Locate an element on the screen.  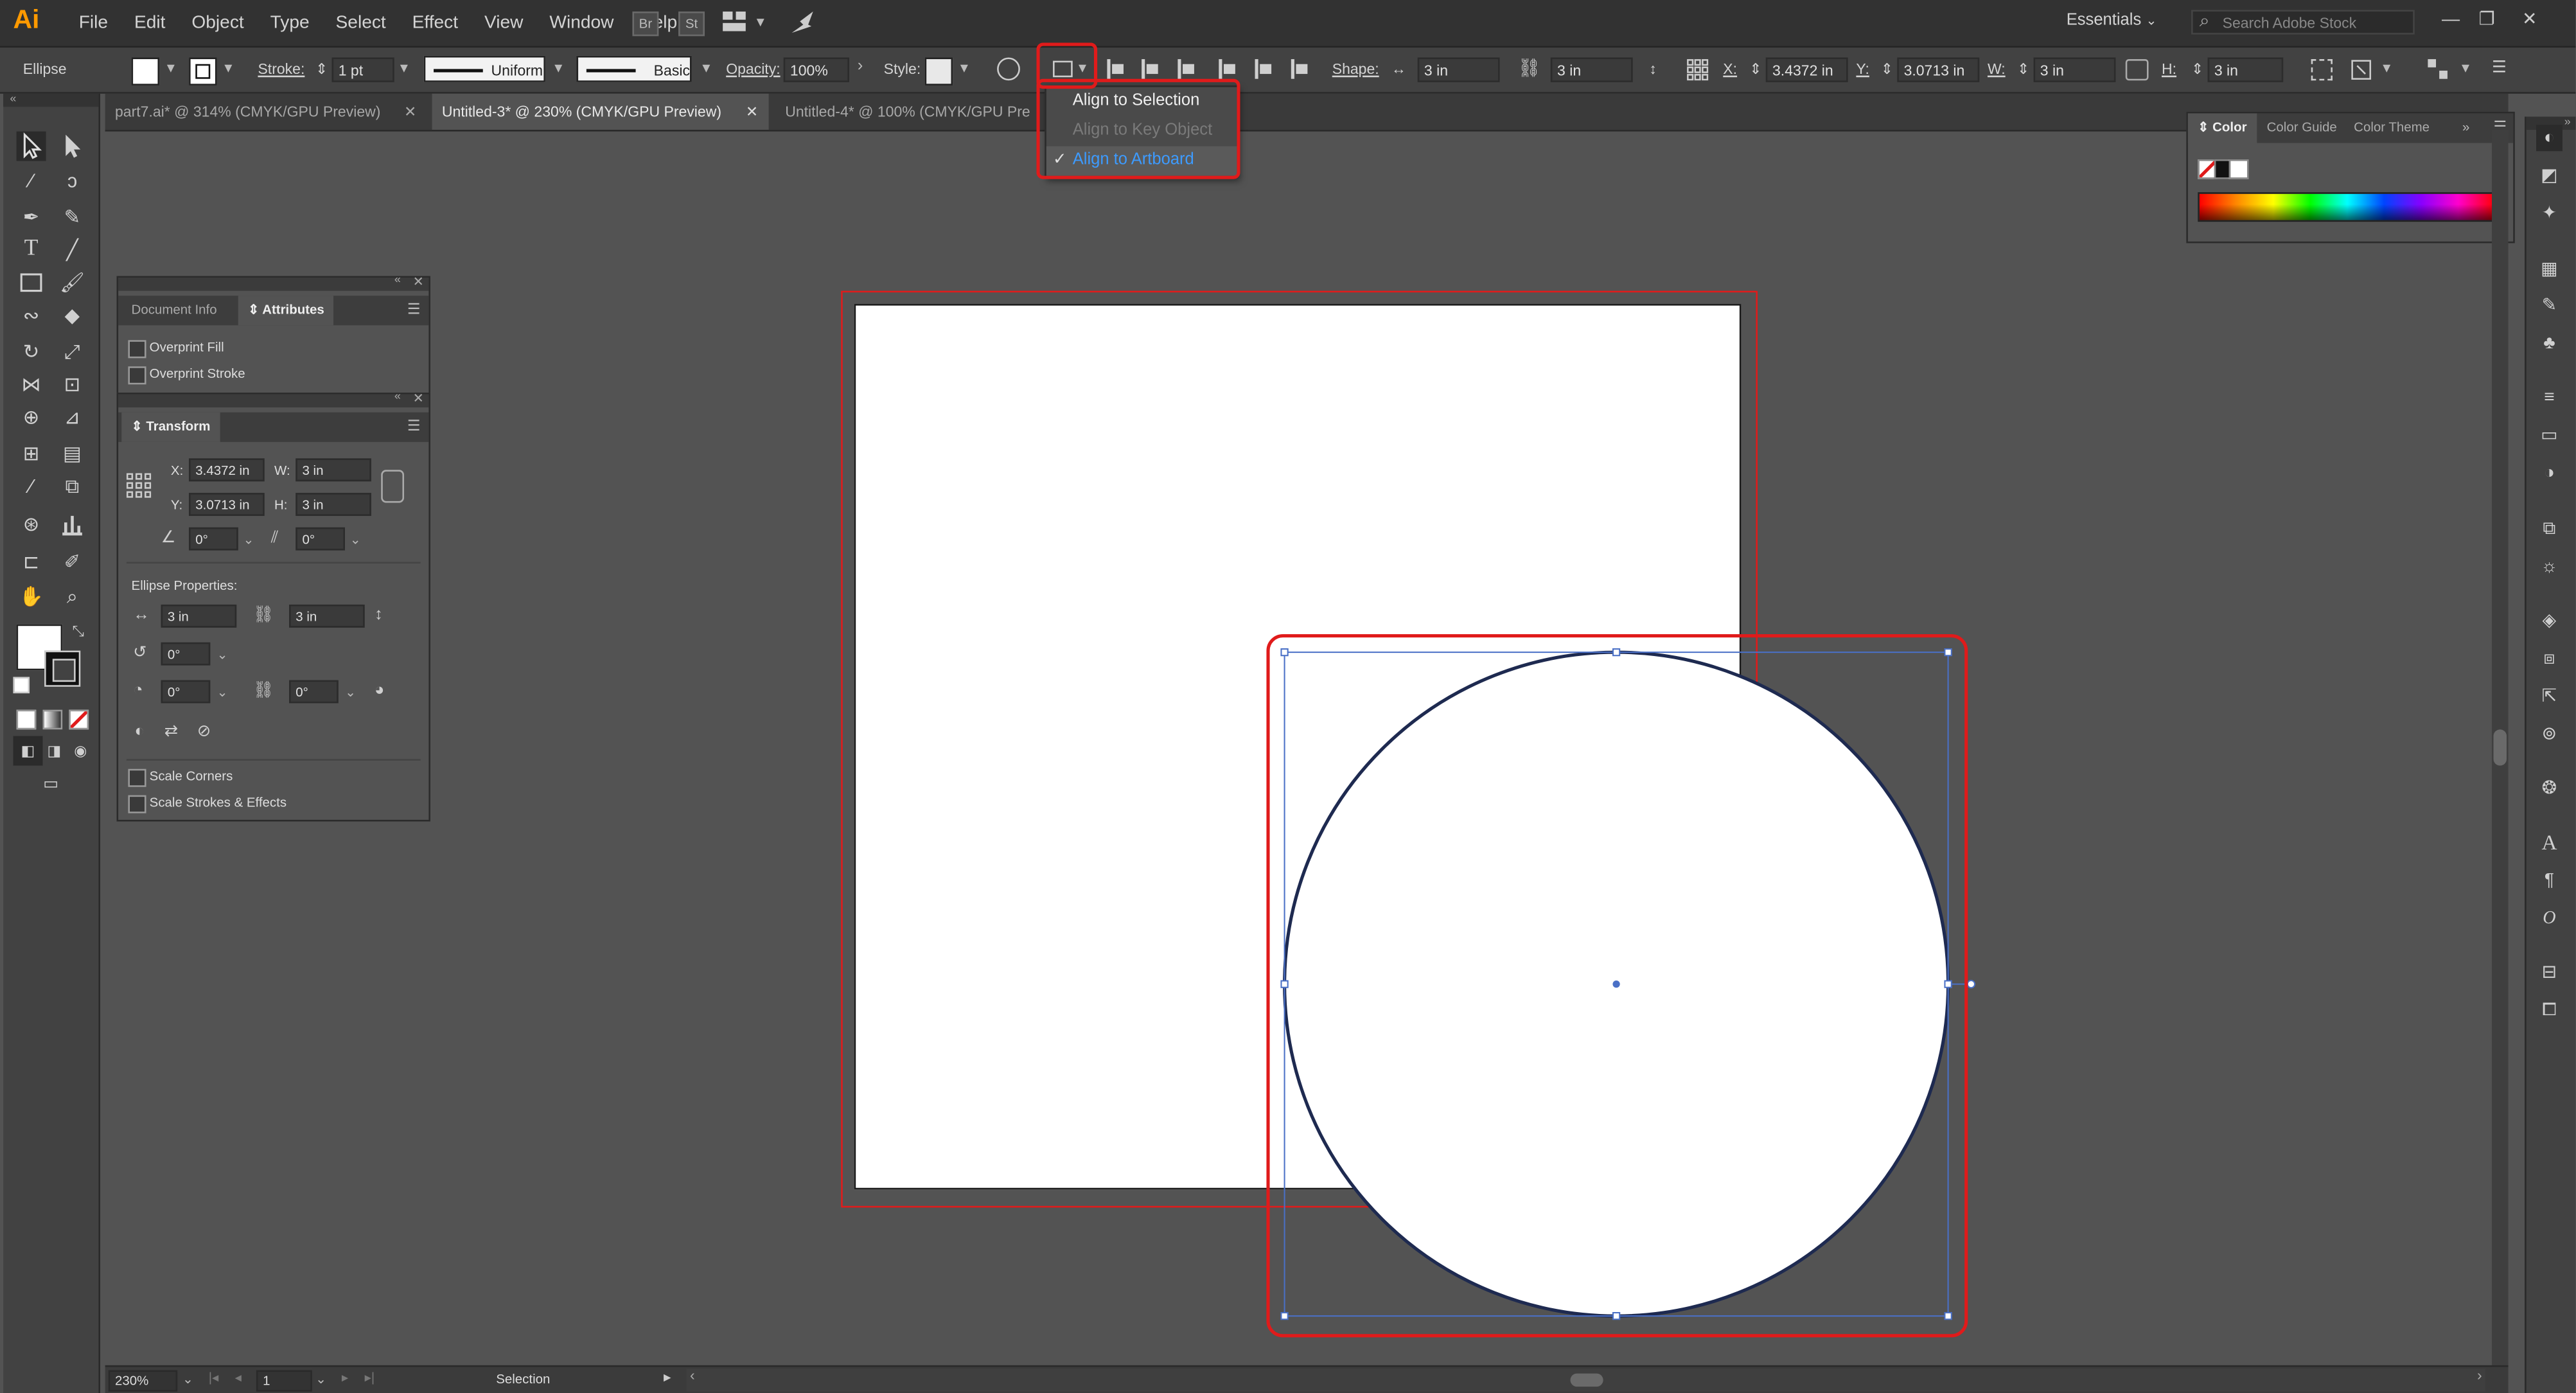
paragraph-panel-icon: ¶ is located at coordinates (2549, 881).